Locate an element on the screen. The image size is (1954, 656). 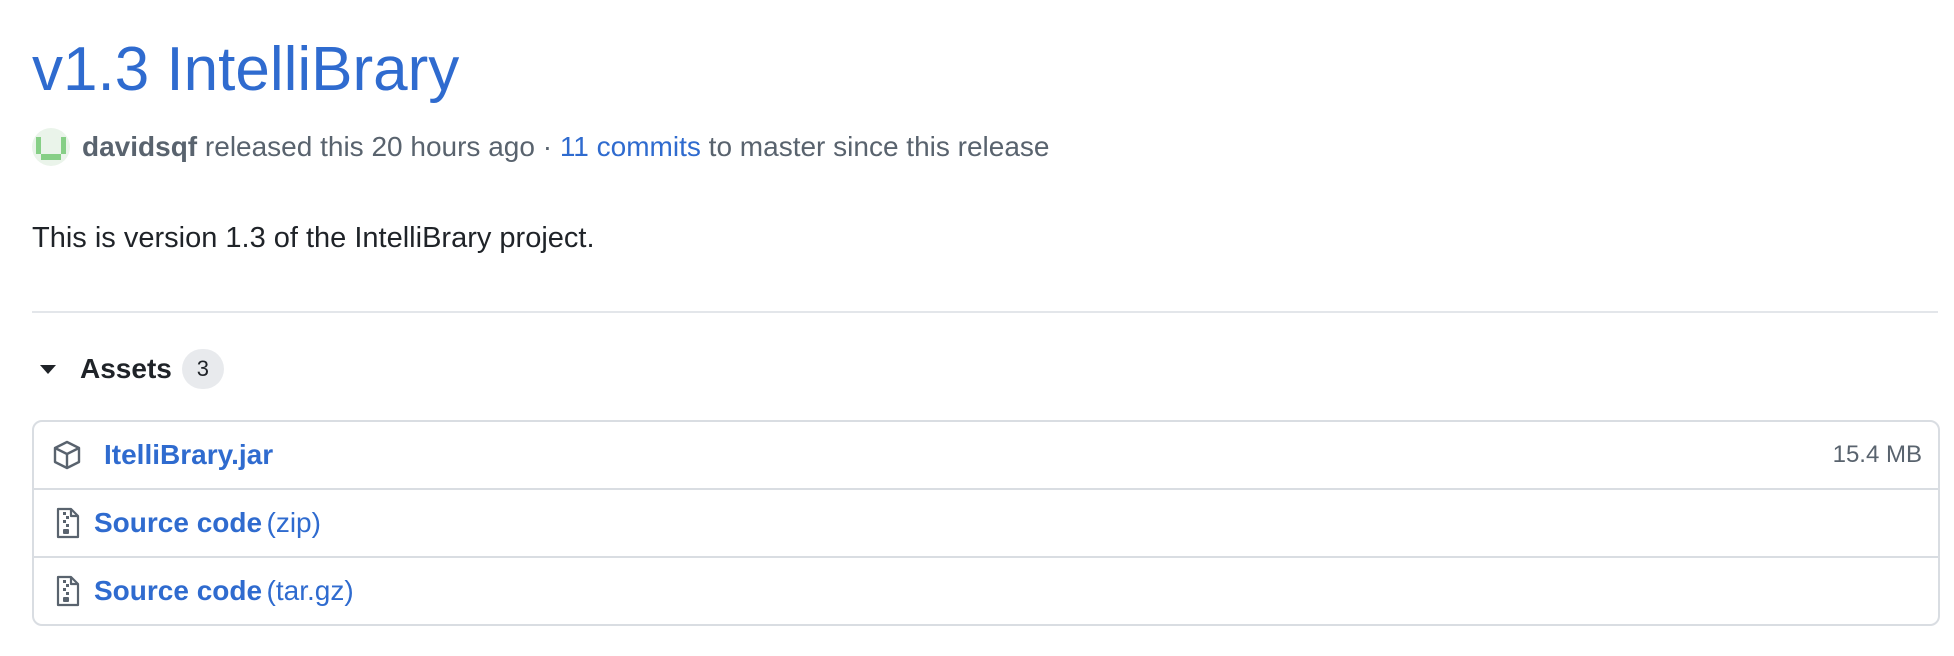
source-code-targz-link: Source code is located at coordinates (178, 591).